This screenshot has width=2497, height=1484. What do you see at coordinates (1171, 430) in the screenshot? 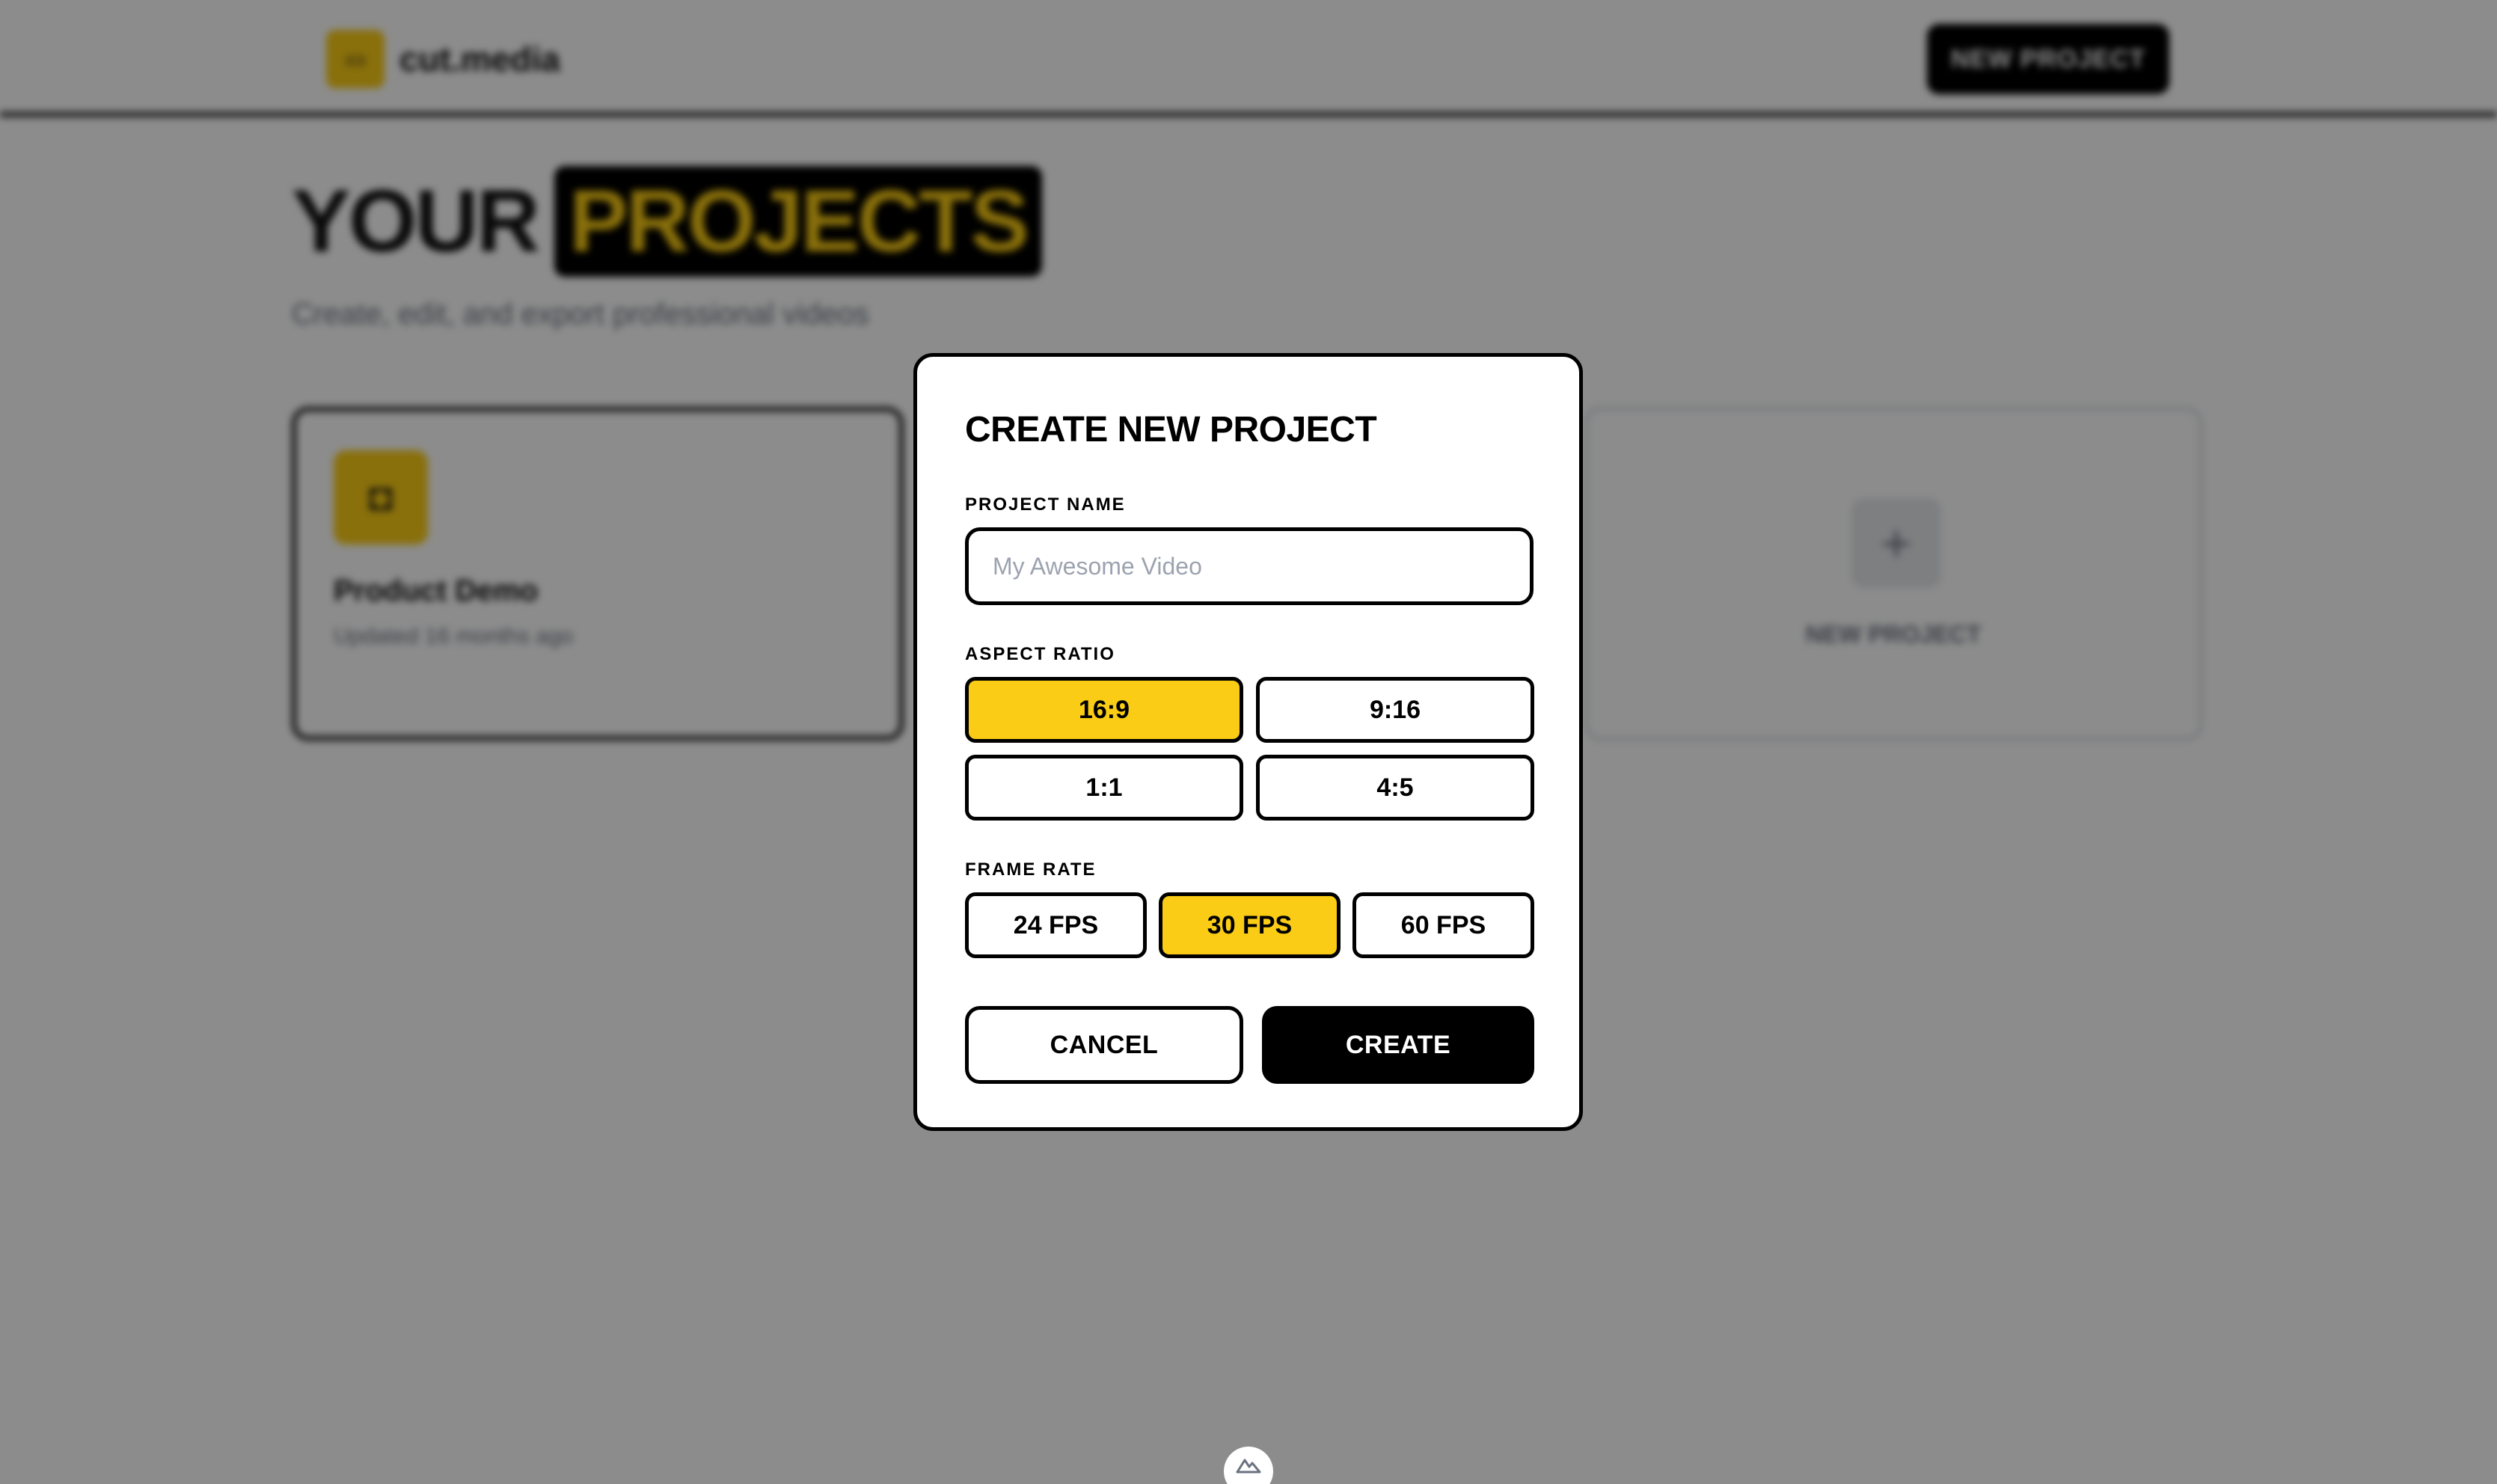
I see `dialog-title: CREATE NEW PROJECT` at bounding box center [1171, 430].